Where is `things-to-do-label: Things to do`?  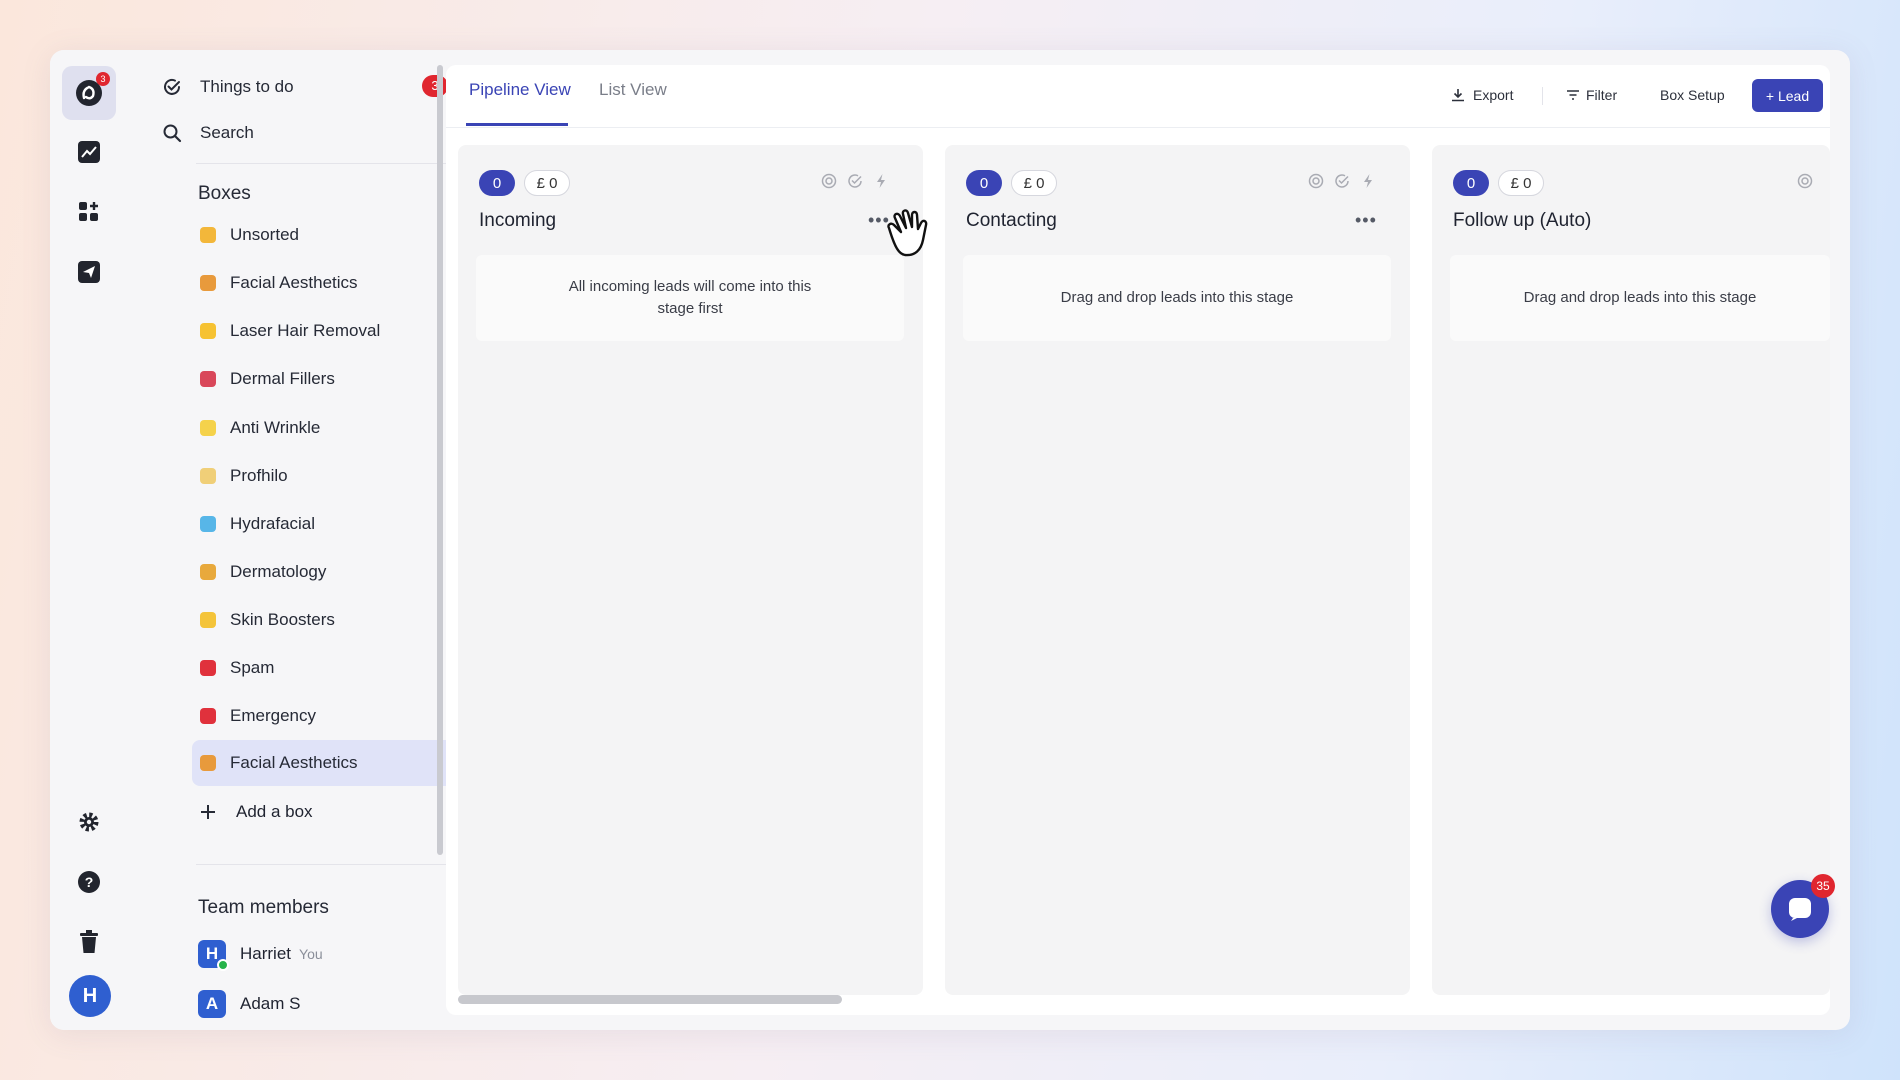 things-to-do-label: Things to do is located at coordinates (247, 86).